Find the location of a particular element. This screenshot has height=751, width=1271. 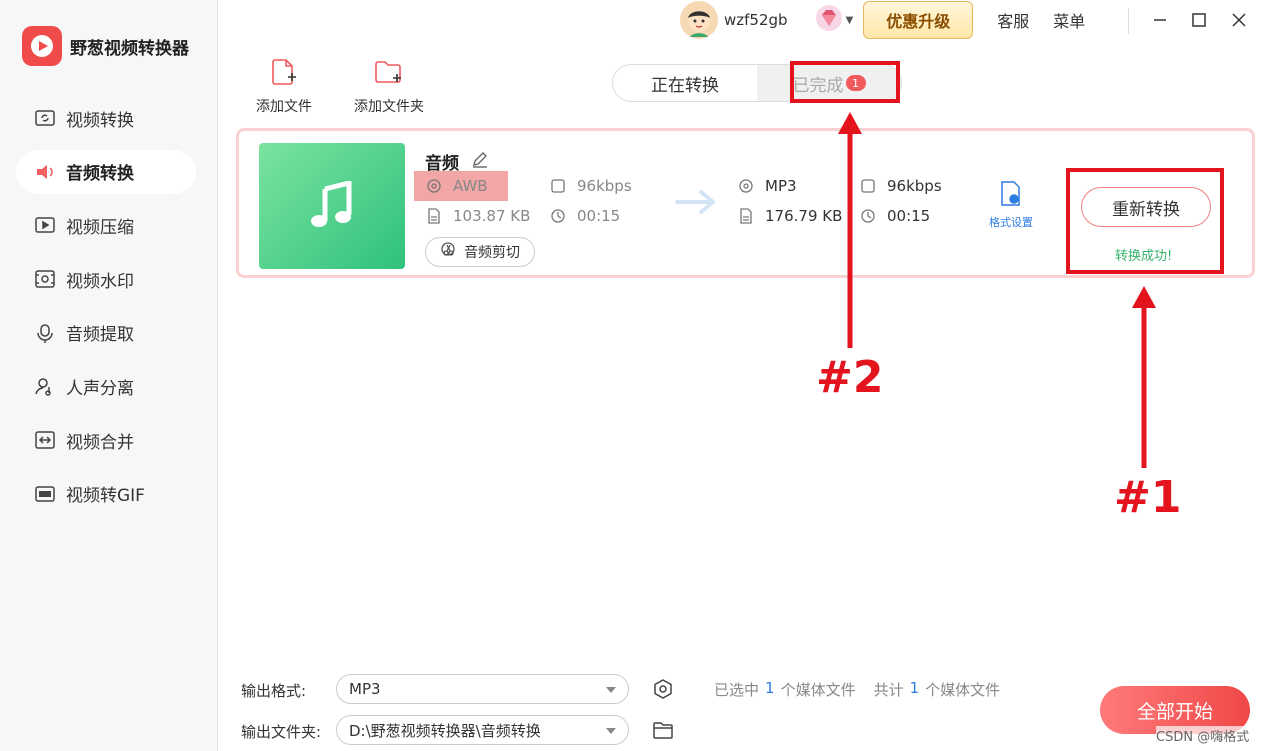

sidebar-item-audio-convert: 音频转换 is located at coordinates (106, 171).